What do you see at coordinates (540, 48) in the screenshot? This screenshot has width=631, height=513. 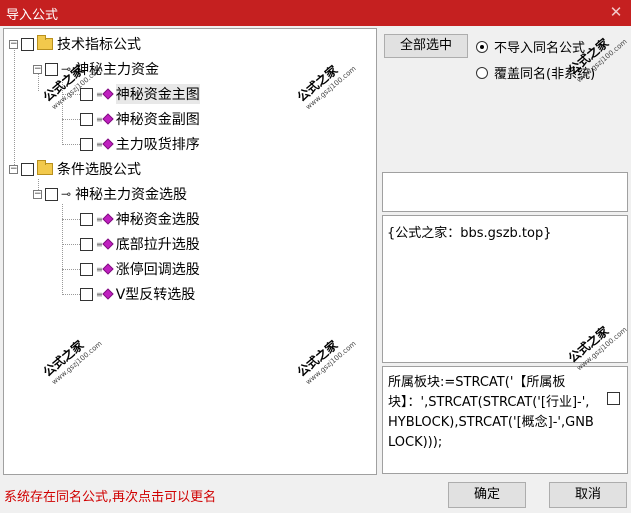 I see `option-label: 不导入同名公式` at bounding box center [540, 48].